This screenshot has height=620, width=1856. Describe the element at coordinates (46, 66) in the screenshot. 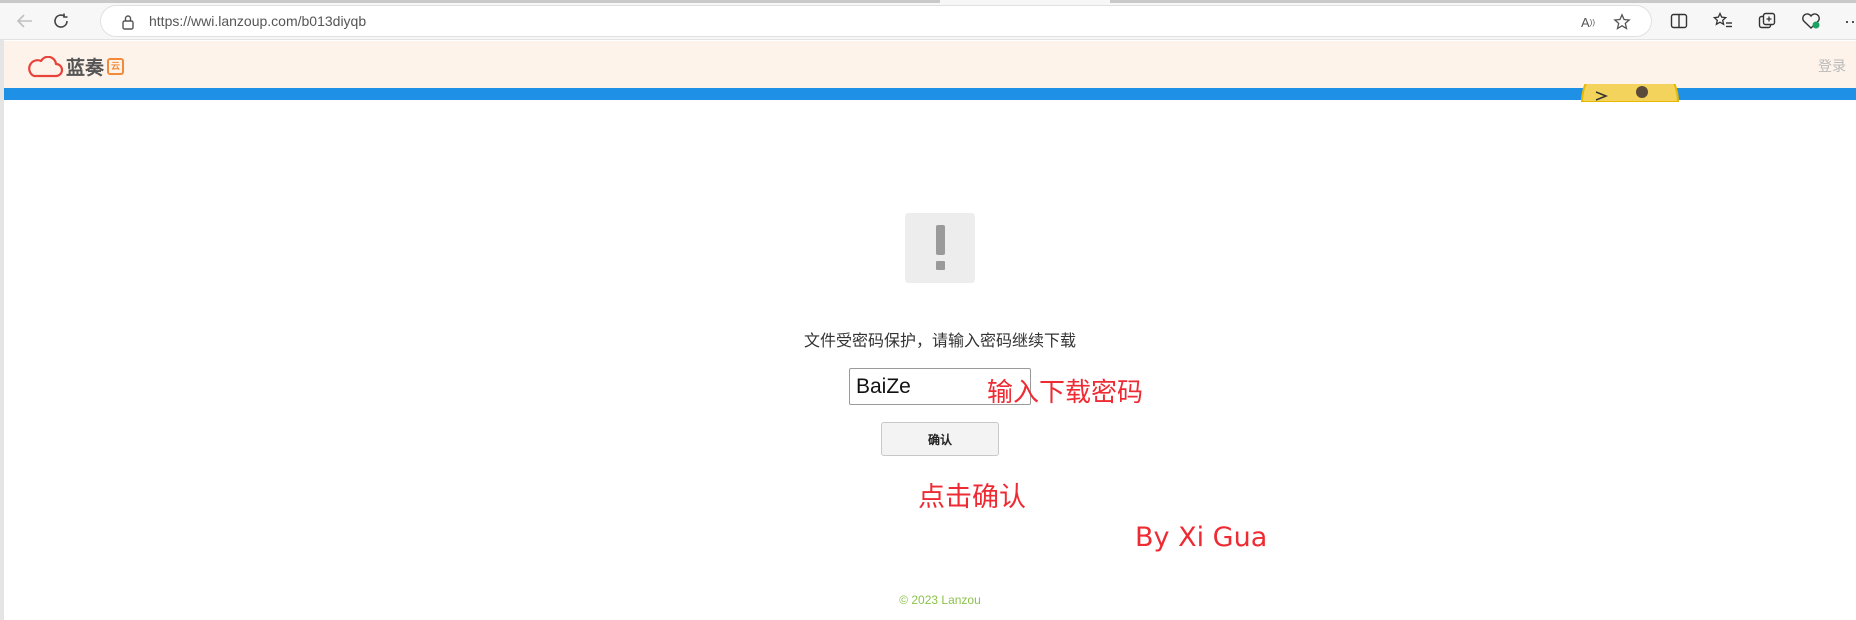

I see `cloud-logo-icon` at that location.